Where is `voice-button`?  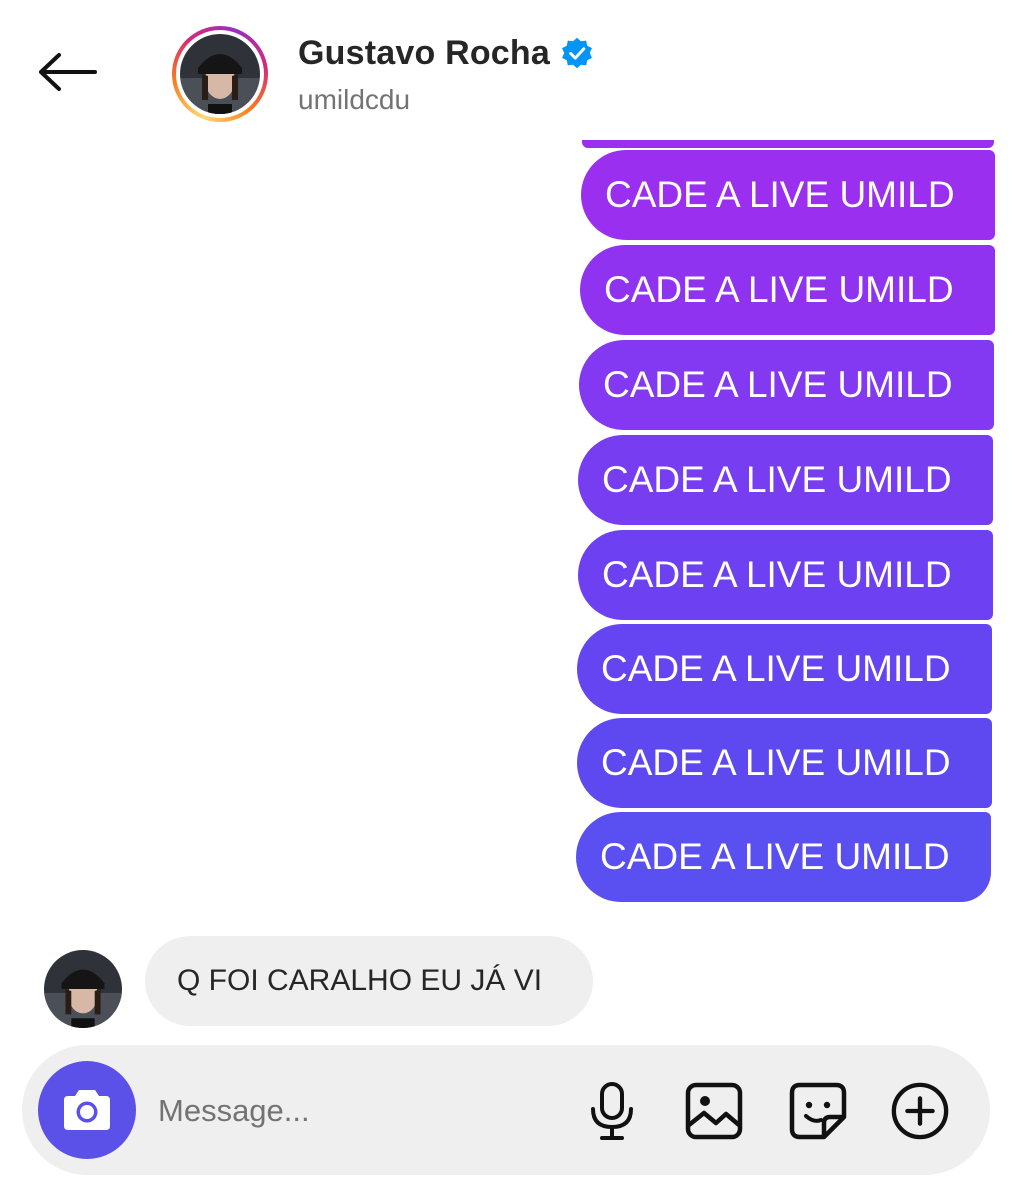 voice-button is located at coordinates (612, 1111).